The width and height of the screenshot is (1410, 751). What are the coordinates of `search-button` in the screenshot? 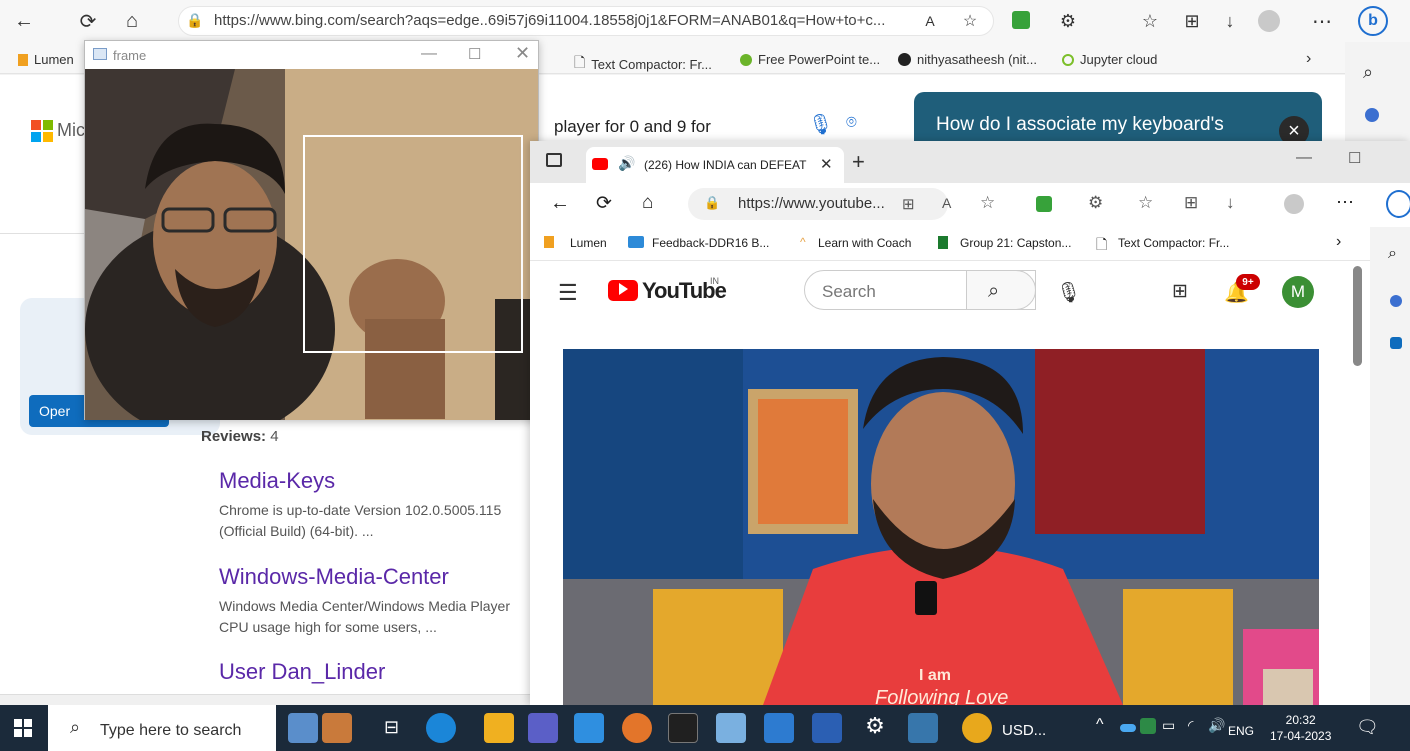 It's located at (1001, 290).